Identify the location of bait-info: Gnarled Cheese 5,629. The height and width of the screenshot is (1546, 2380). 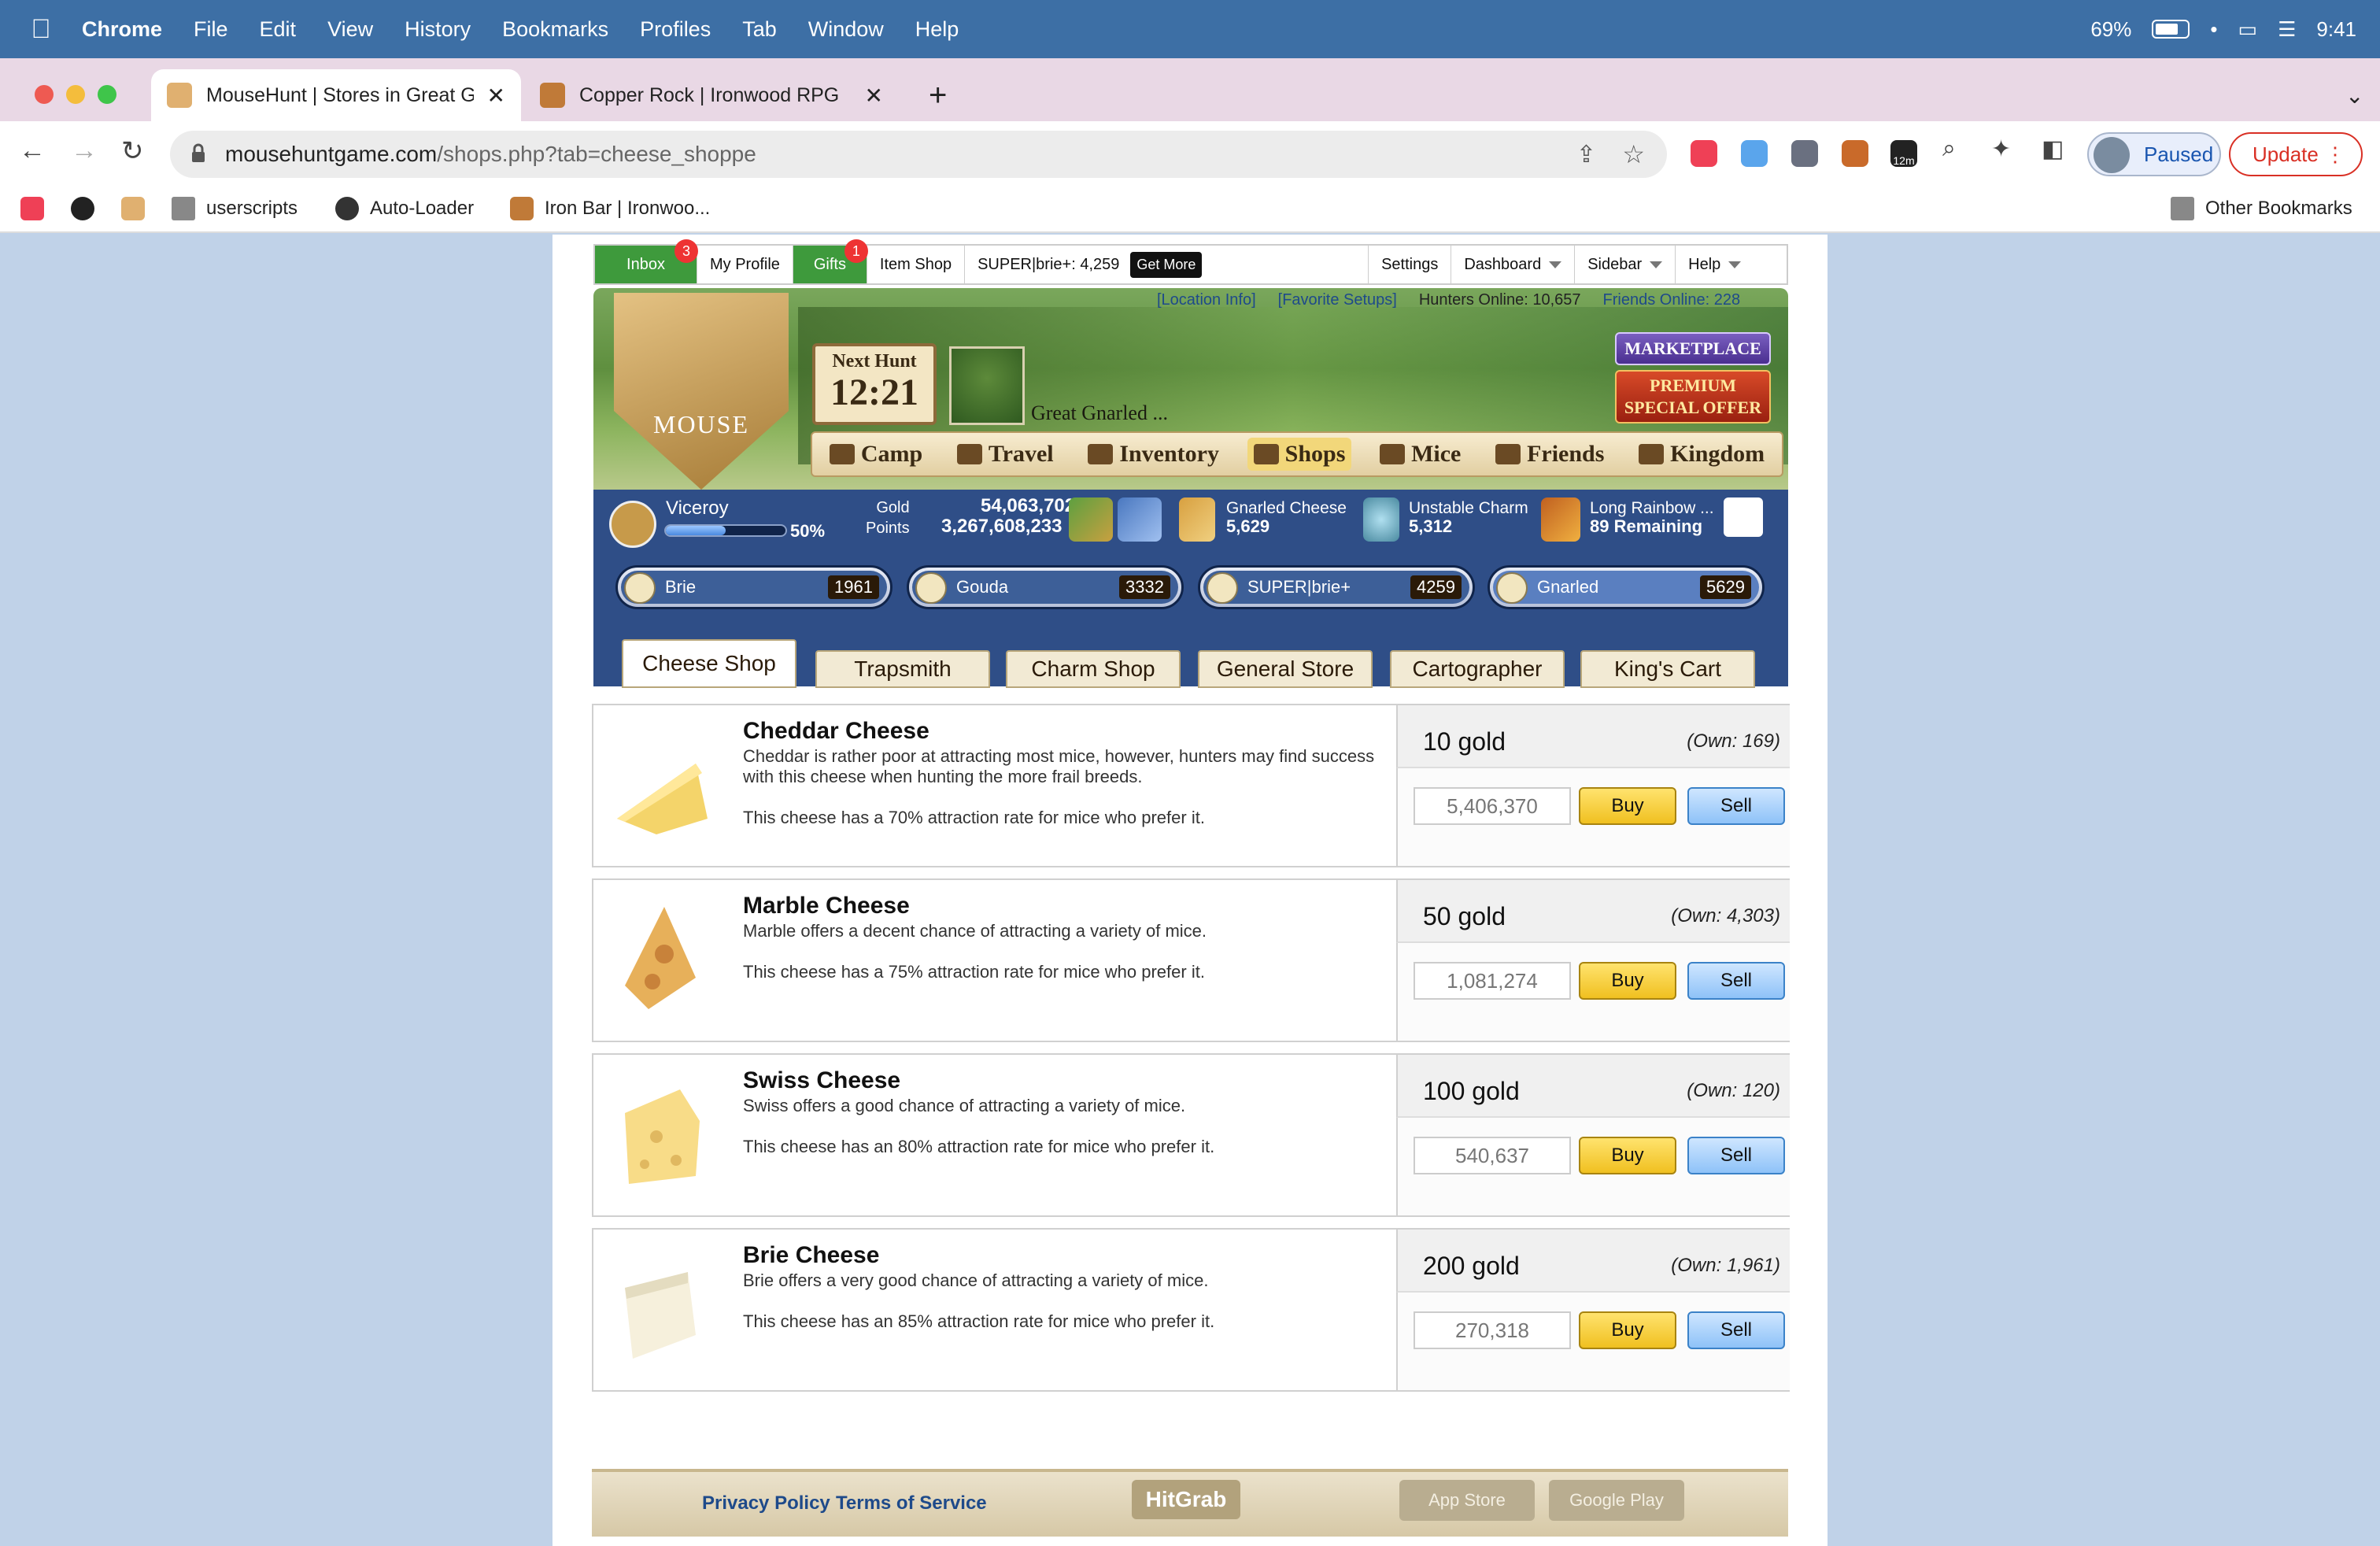
(1286, 517).